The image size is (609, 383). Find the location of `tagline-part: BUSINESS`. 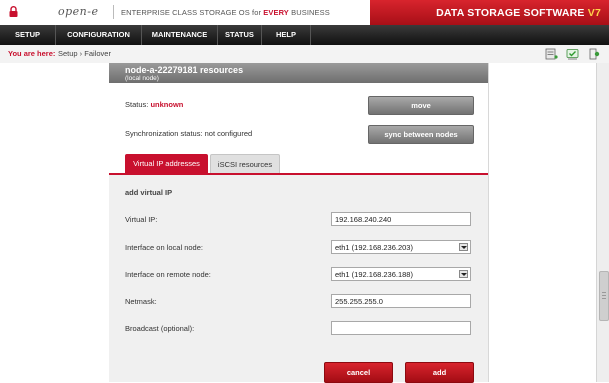

tagline-part: BUSINESS is located at coordinates (309, 12).